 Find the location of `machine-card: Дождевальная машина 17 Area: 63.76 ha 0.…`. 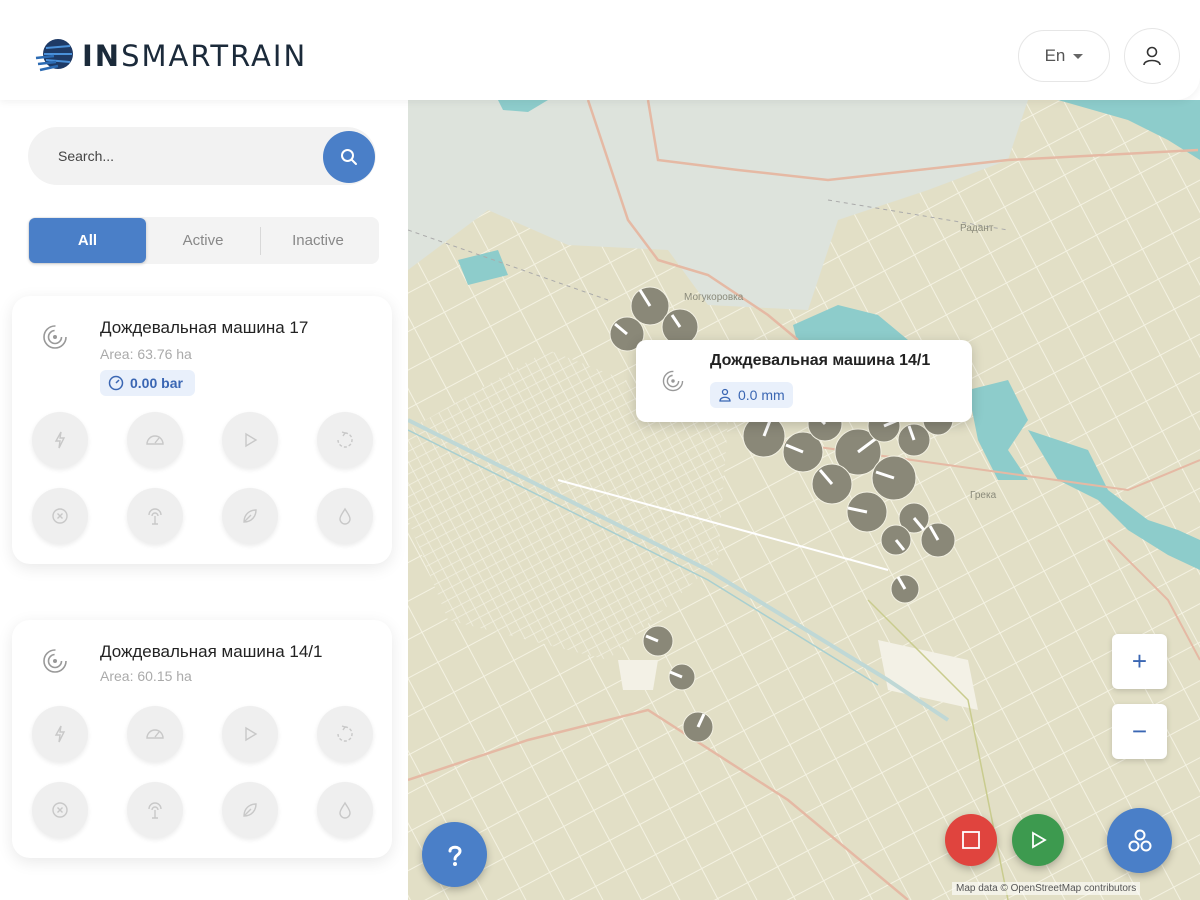

machine-card: Дождевальная машина 17 Area: 63.76 ha 0.… is located at coordinates (202, 430).